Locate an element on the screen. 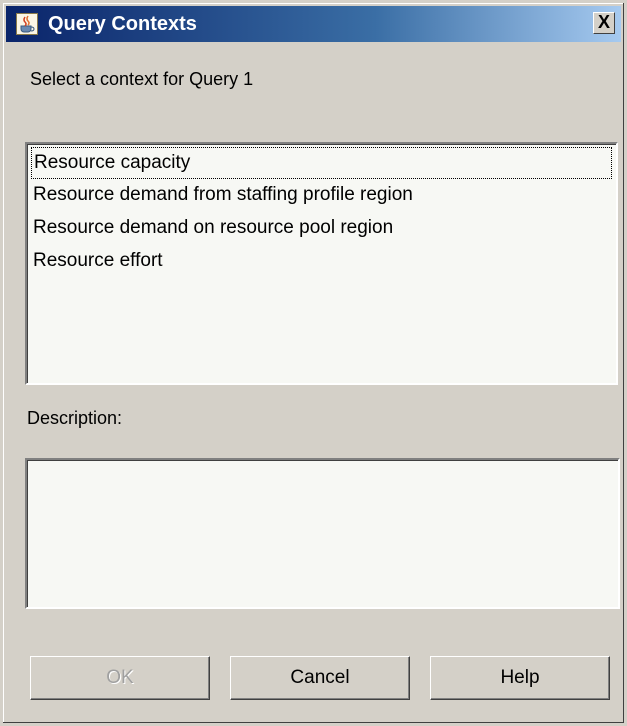 This screenshot has height=726, width=627. ok-button: OK is located at coordinates (120, 678).